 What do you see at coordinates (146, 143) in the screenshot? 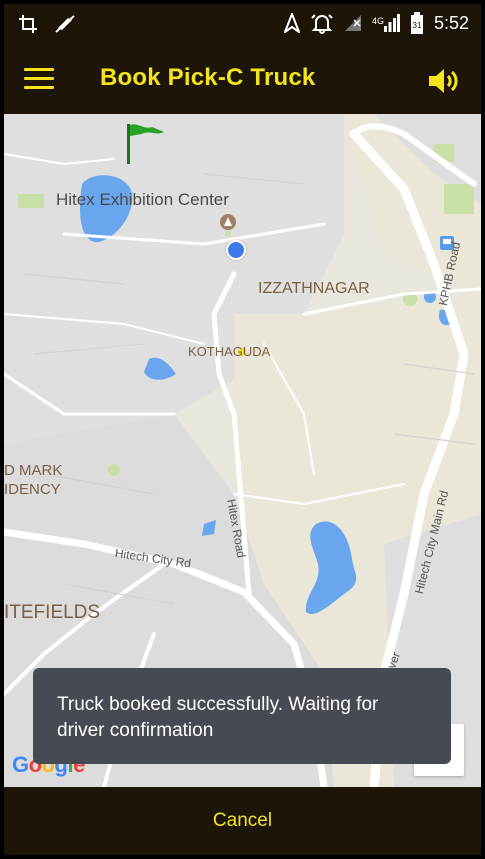
I see `flag-marker-icon` at bounding box center [146, 143].